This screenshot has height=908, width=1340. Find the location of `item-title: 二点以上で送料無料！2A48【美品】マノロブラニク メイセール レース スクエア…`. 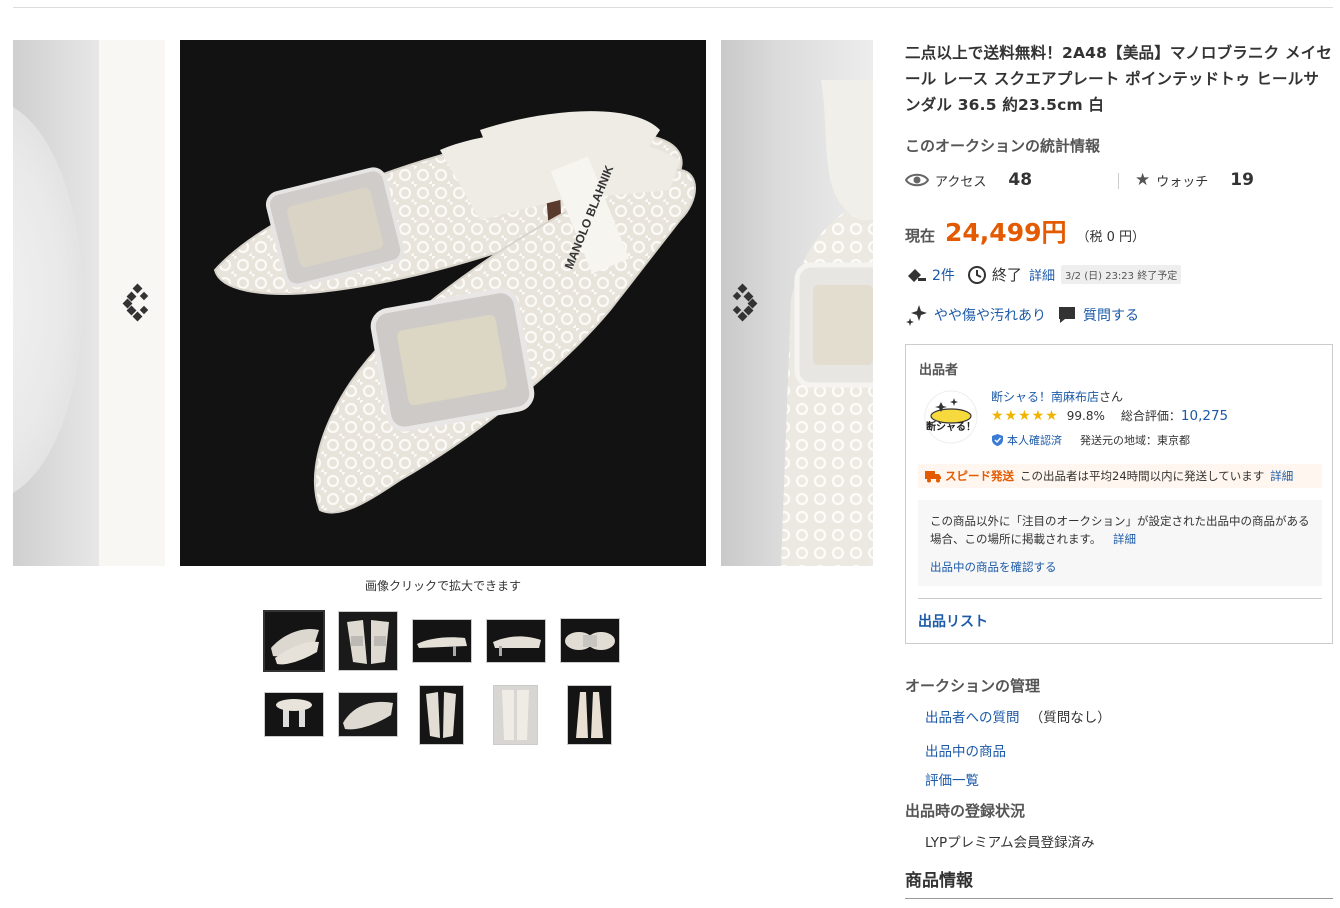

item-title: 二点以上で送料無料！2A48【美品】マノロブラニク メイセール レース スクエア… is located at coordinates (1119, 79).